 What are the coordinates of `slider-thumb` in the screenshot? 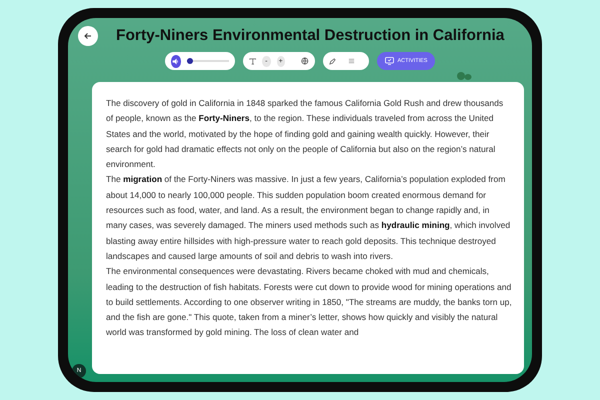 It's located at (189, 61).